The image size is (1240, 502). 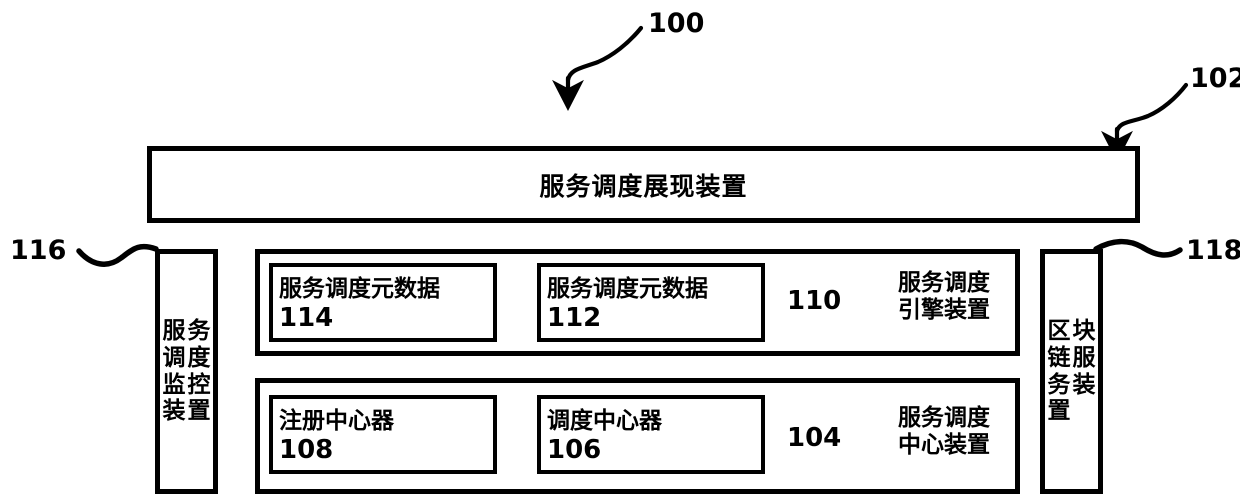 What do you see at coordinates (1215, 78) in the screenshot?
I see `reference-numeral-102: 102` at bounding box center [1215, 78].